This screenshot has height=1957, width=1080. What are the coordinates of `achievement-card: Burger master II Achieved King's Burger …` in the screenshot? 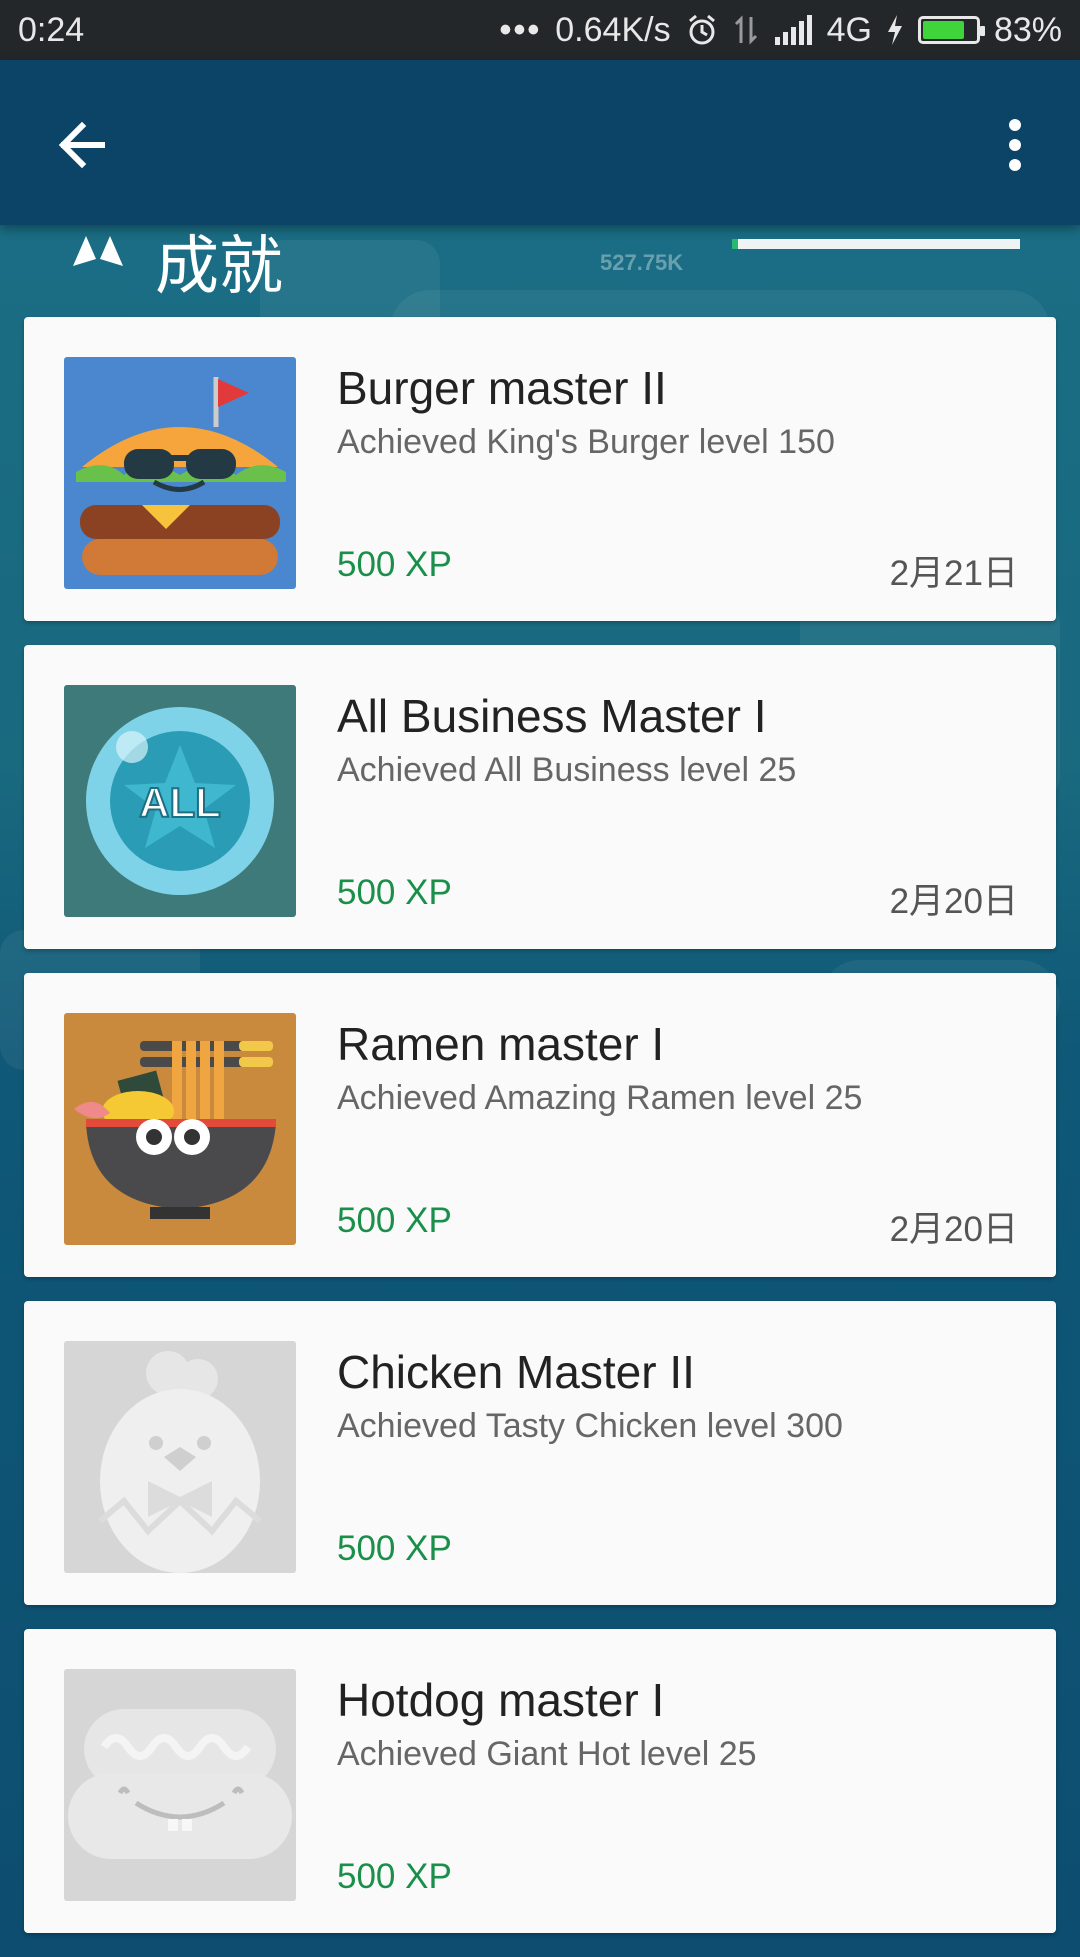 It's located at (540, 469).